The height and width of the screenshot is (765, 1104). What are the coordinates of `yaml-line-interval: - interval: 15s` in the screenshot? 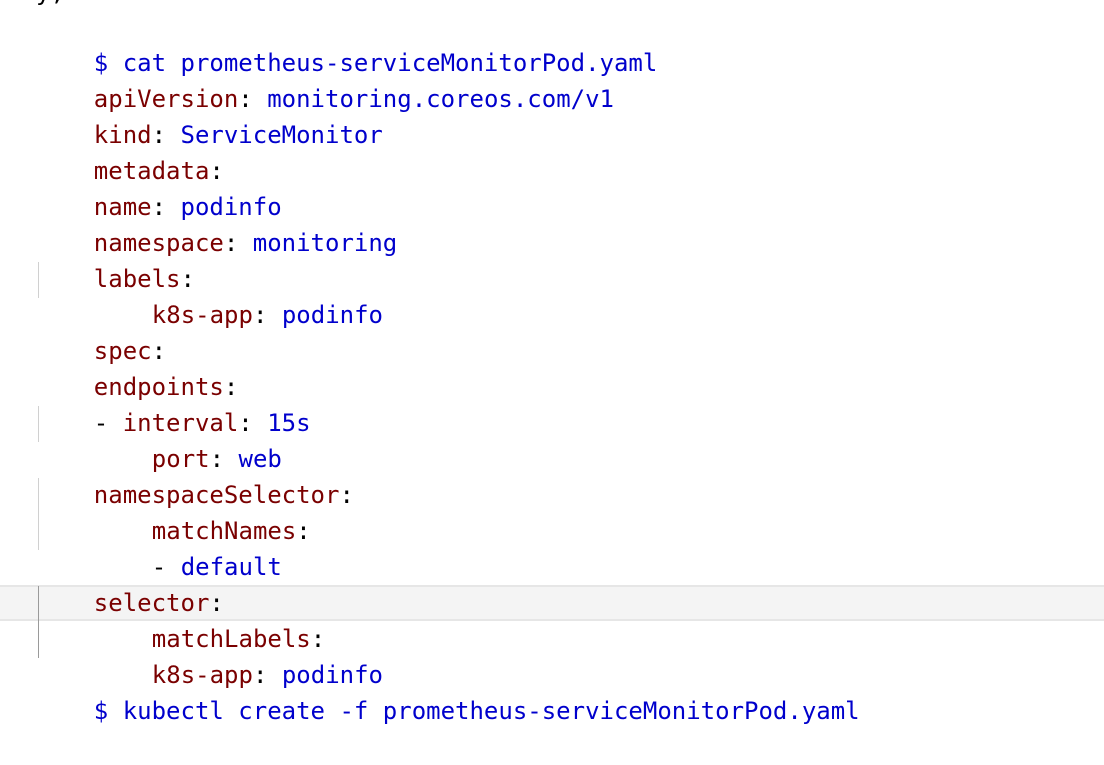 It's located at (173, 403).